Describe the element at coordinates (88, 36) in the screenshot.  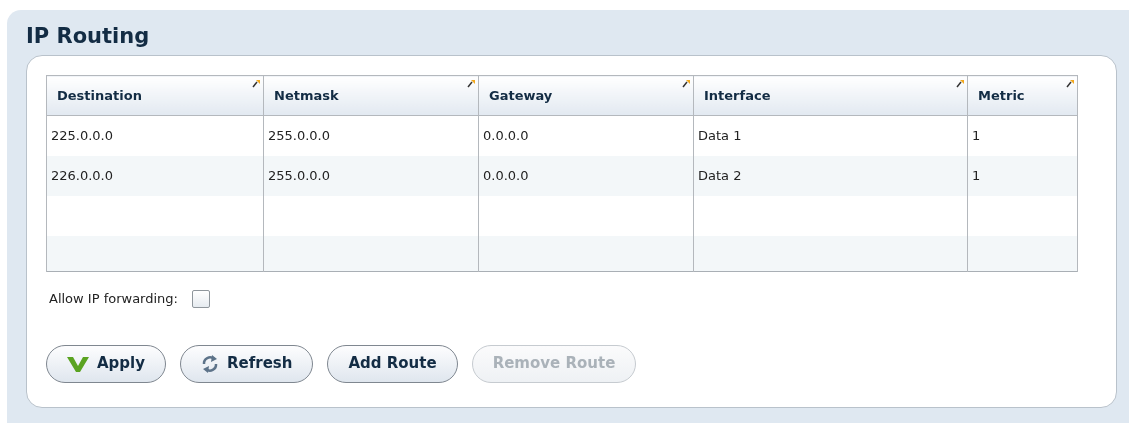
I see `panel-title: IP Routing` at that location.